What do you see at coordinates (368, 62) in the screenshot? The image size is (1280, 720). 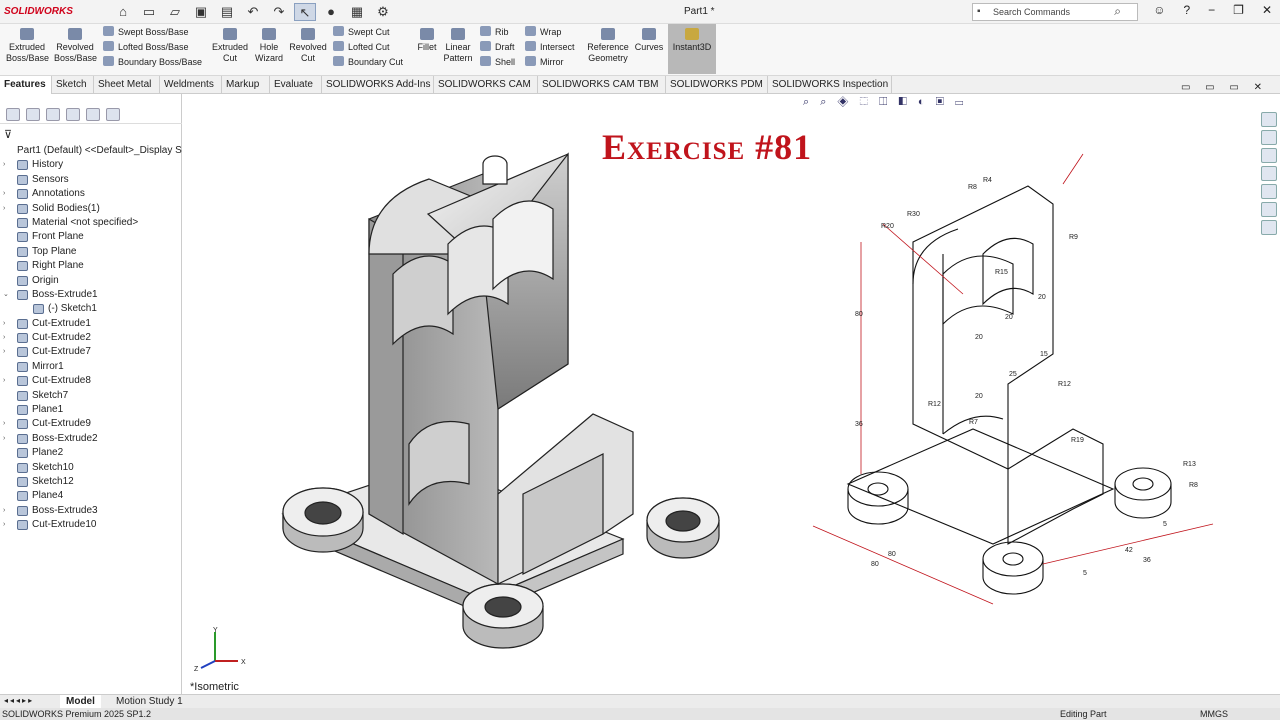 I see `boundary-cut-button: Boundary Cut` at bounding box center [368, 62].